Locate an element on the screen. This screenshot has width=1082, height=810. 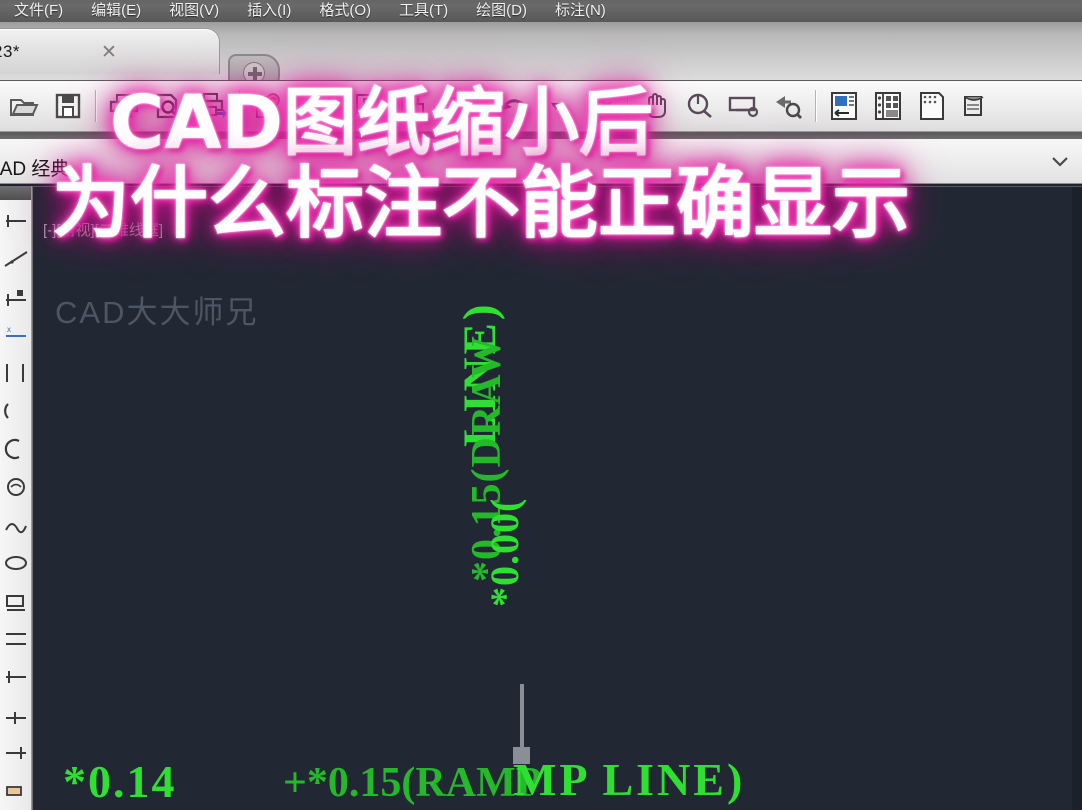
gradient-icon is located at coordinates (15, 753).